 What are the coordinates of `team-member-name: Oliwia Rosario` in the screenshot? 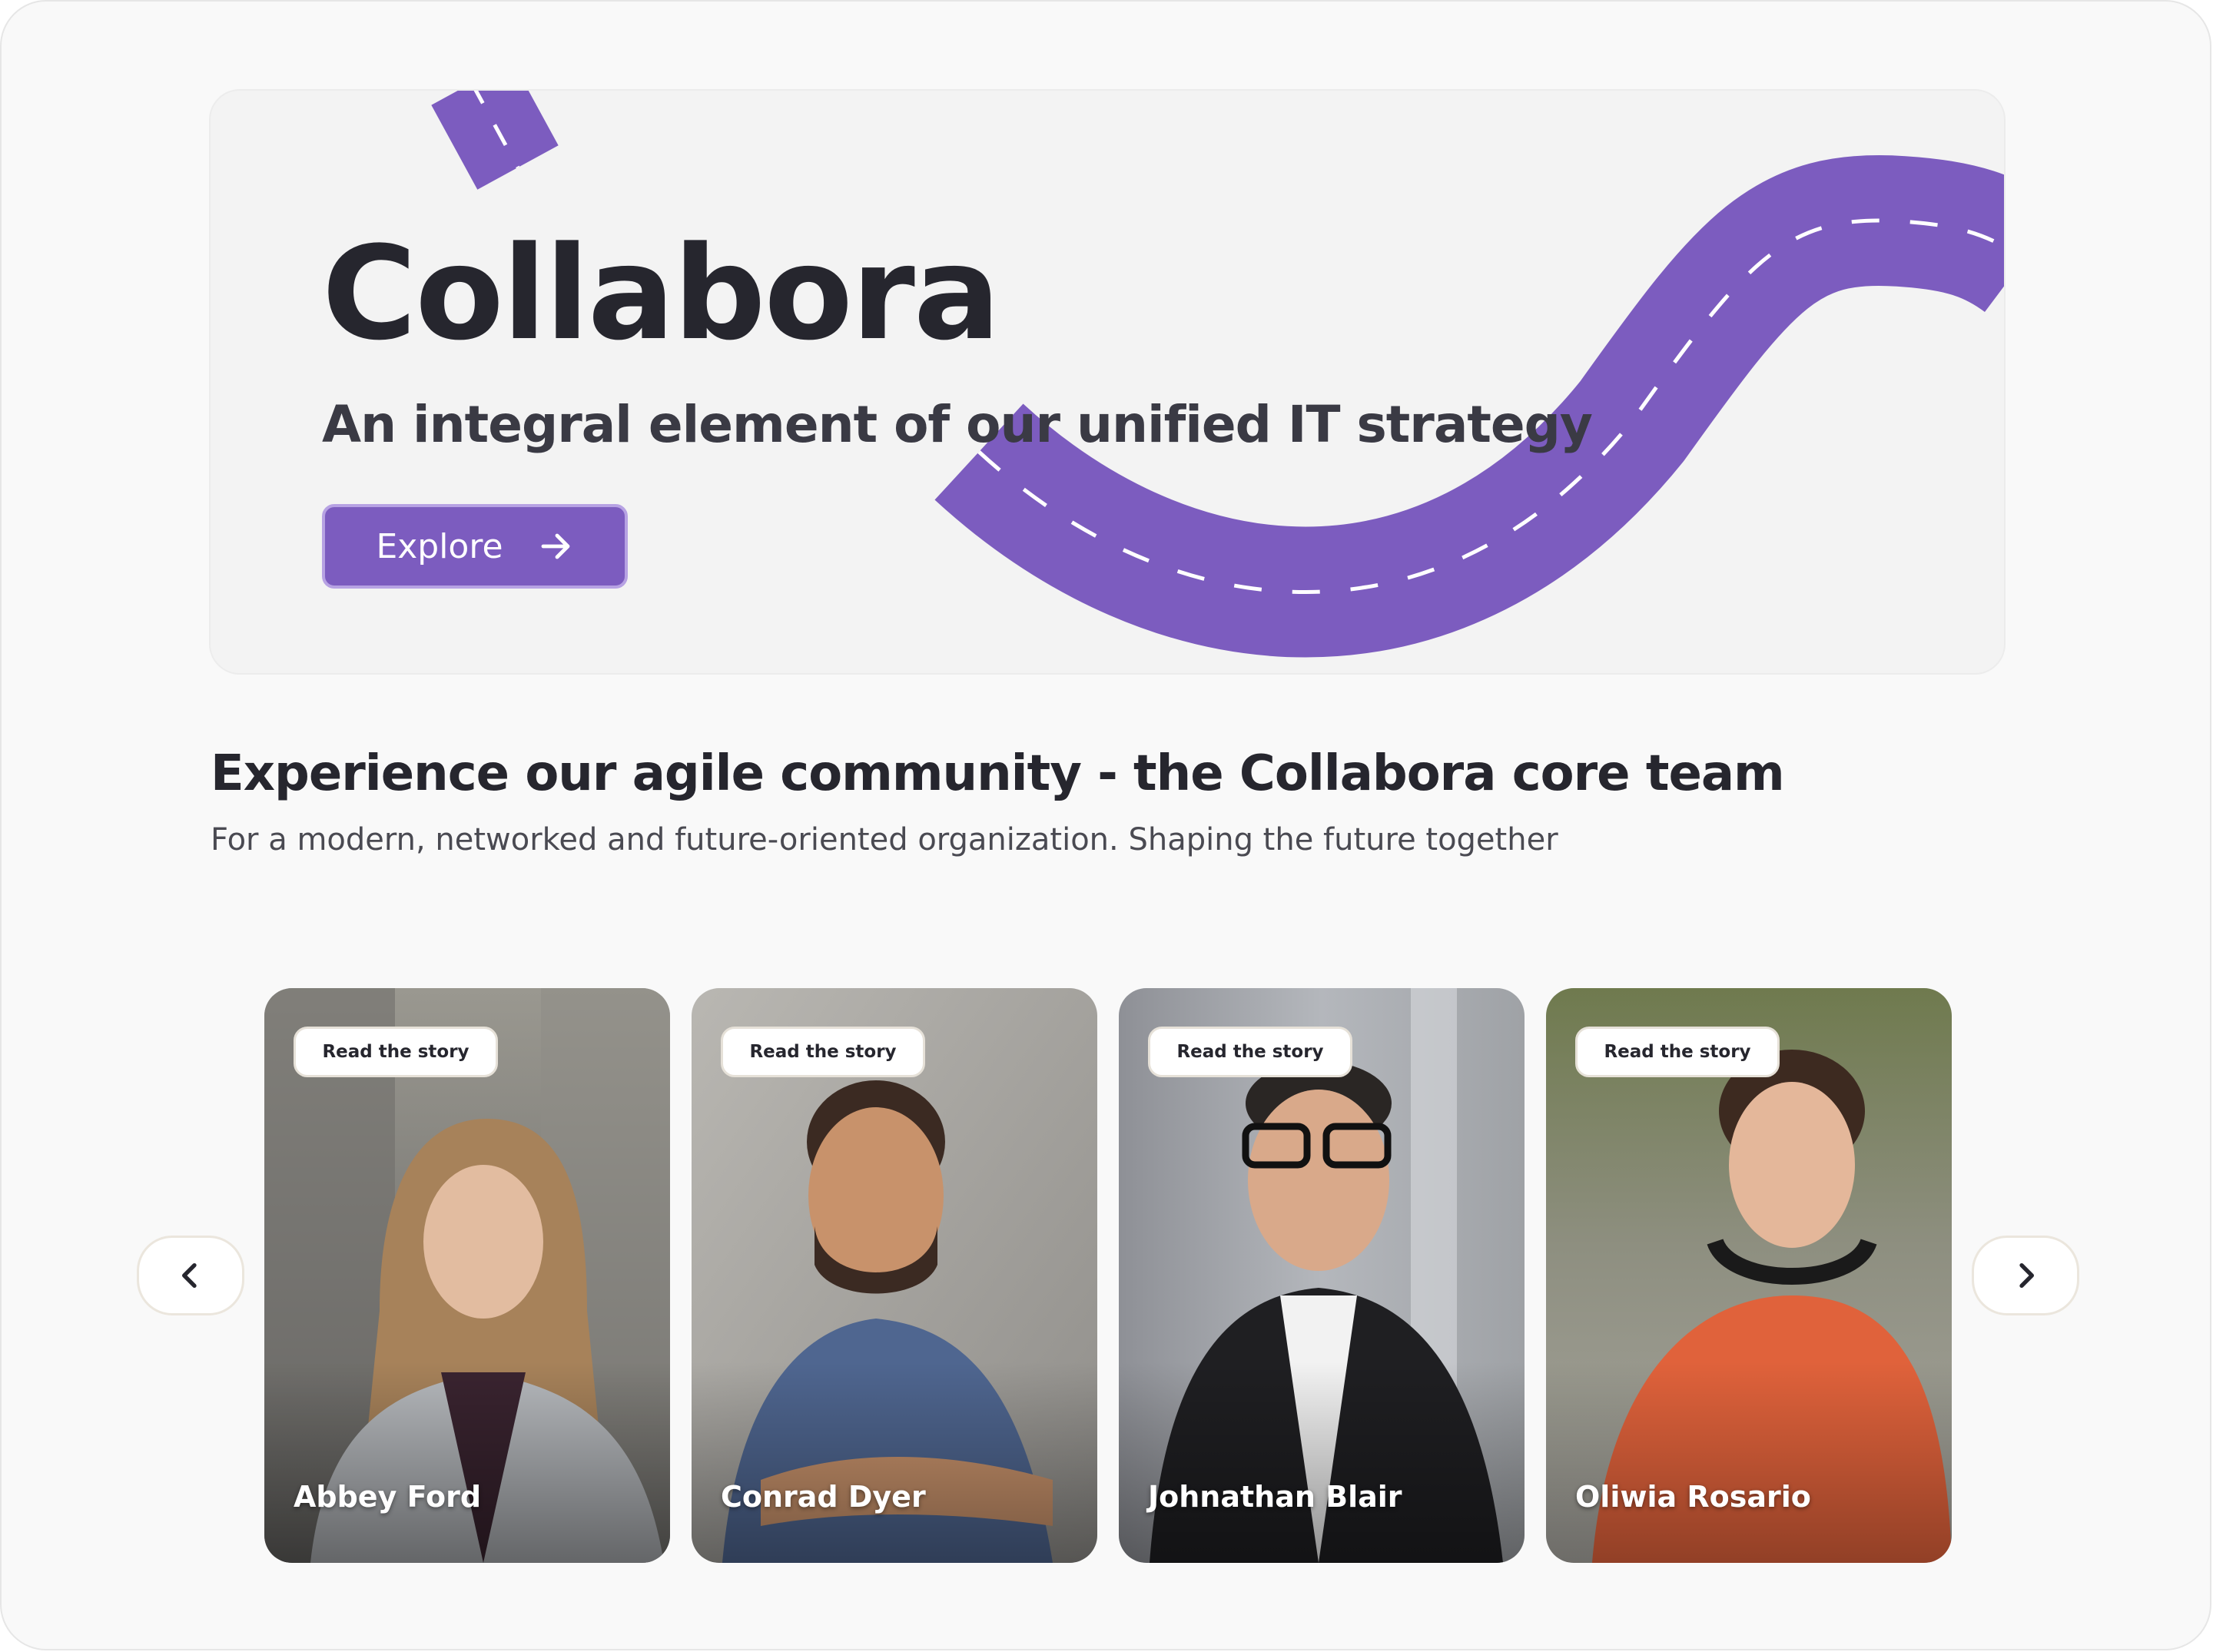 It's located at (1693, 1497).